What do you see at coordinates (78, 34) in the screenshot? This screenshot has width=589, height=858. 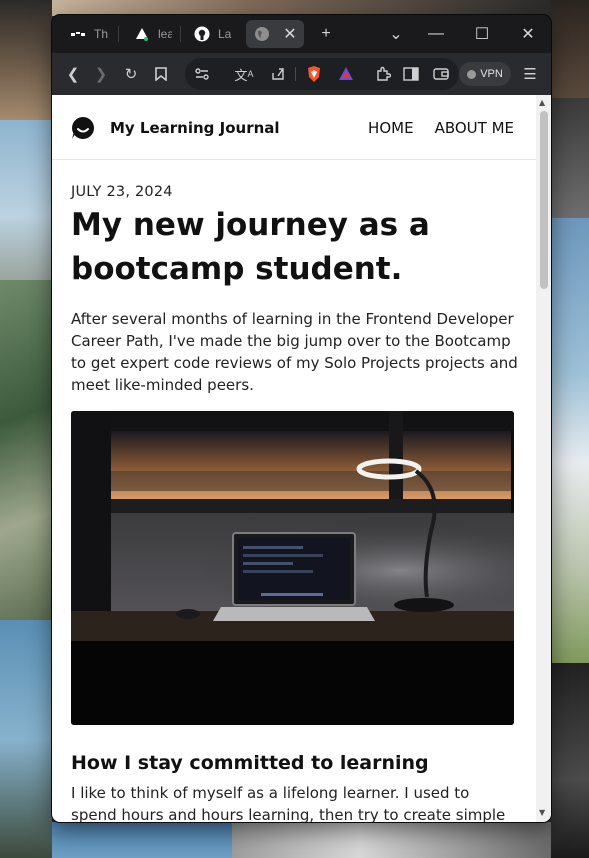 I see `tab-dark-logo-icon` at bounding box center [78, 34].